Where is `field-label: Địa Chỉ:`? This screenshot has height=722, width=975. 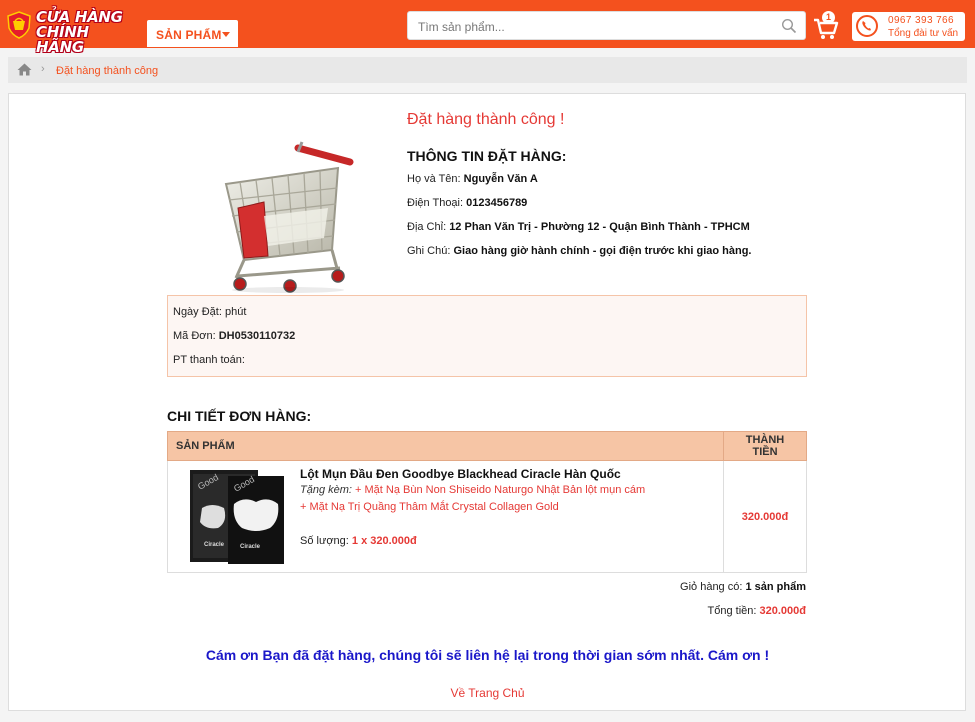 field-label: Địa Chỉ: is located at coordinates (427, 227).